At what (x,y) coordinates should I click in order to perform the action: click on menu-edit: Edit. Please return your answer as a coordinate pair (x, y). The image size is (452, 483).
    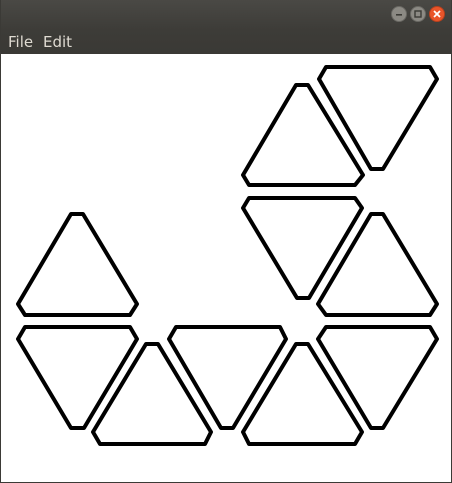
    Looking at the image, I should click on (57, 42).